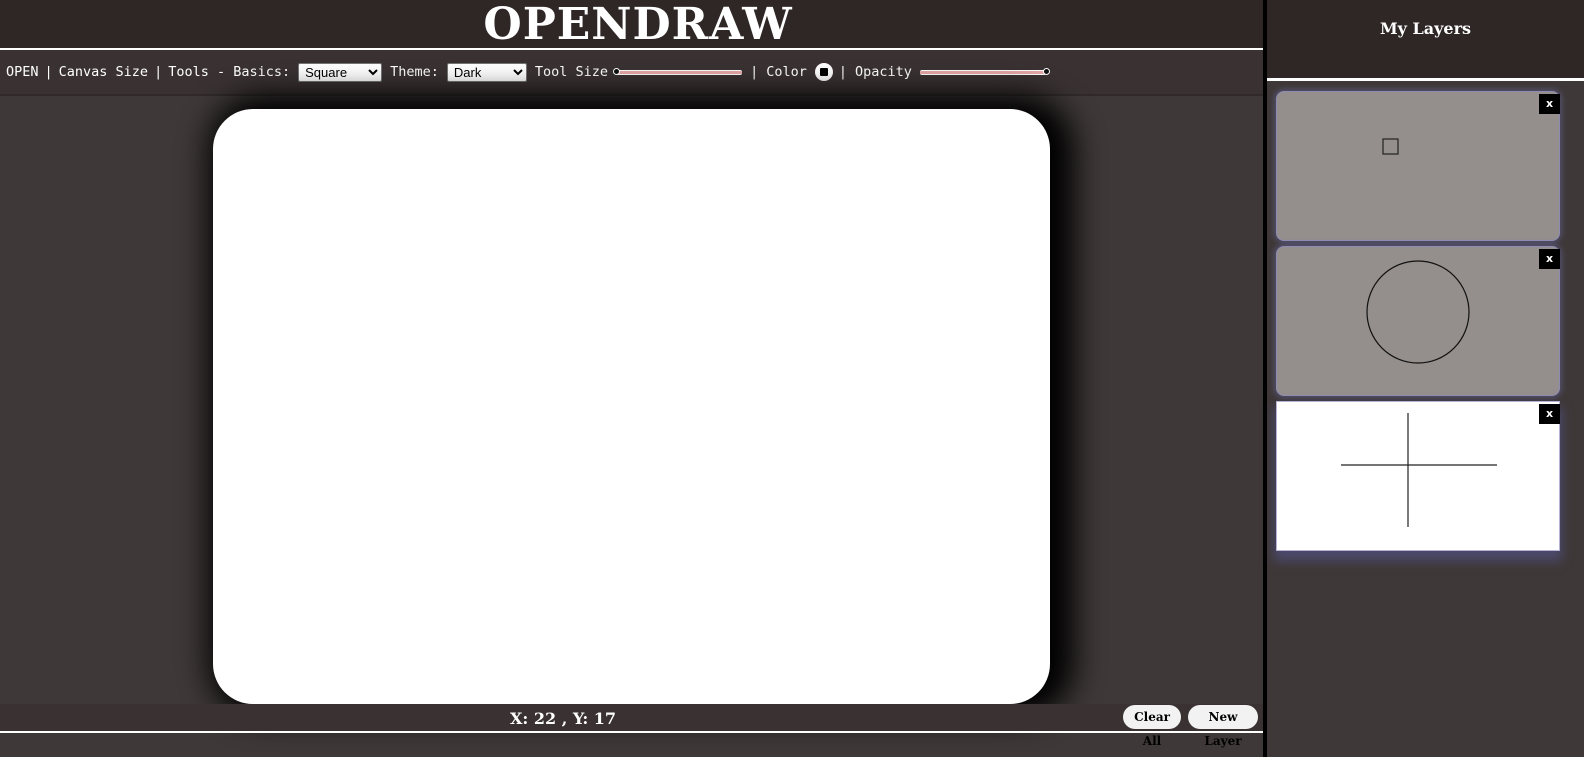 The height and width of the screenshot is (757, 1584). I want to click on opacity-label: Opacity, so click(883, 72).